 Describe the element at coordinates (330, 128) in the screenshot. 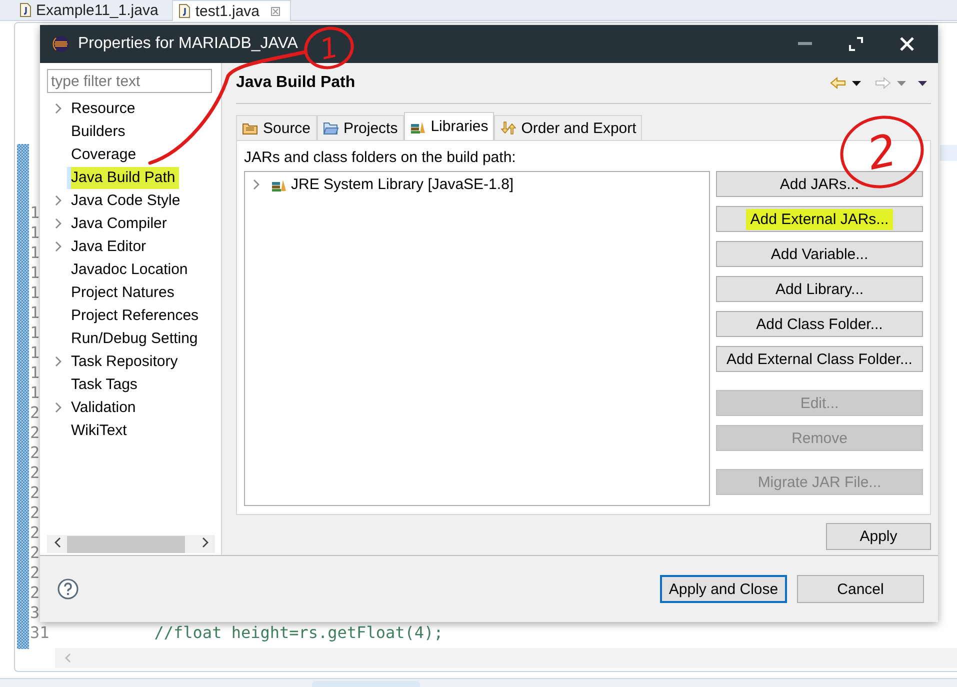

I see `folder-icon` at that location.